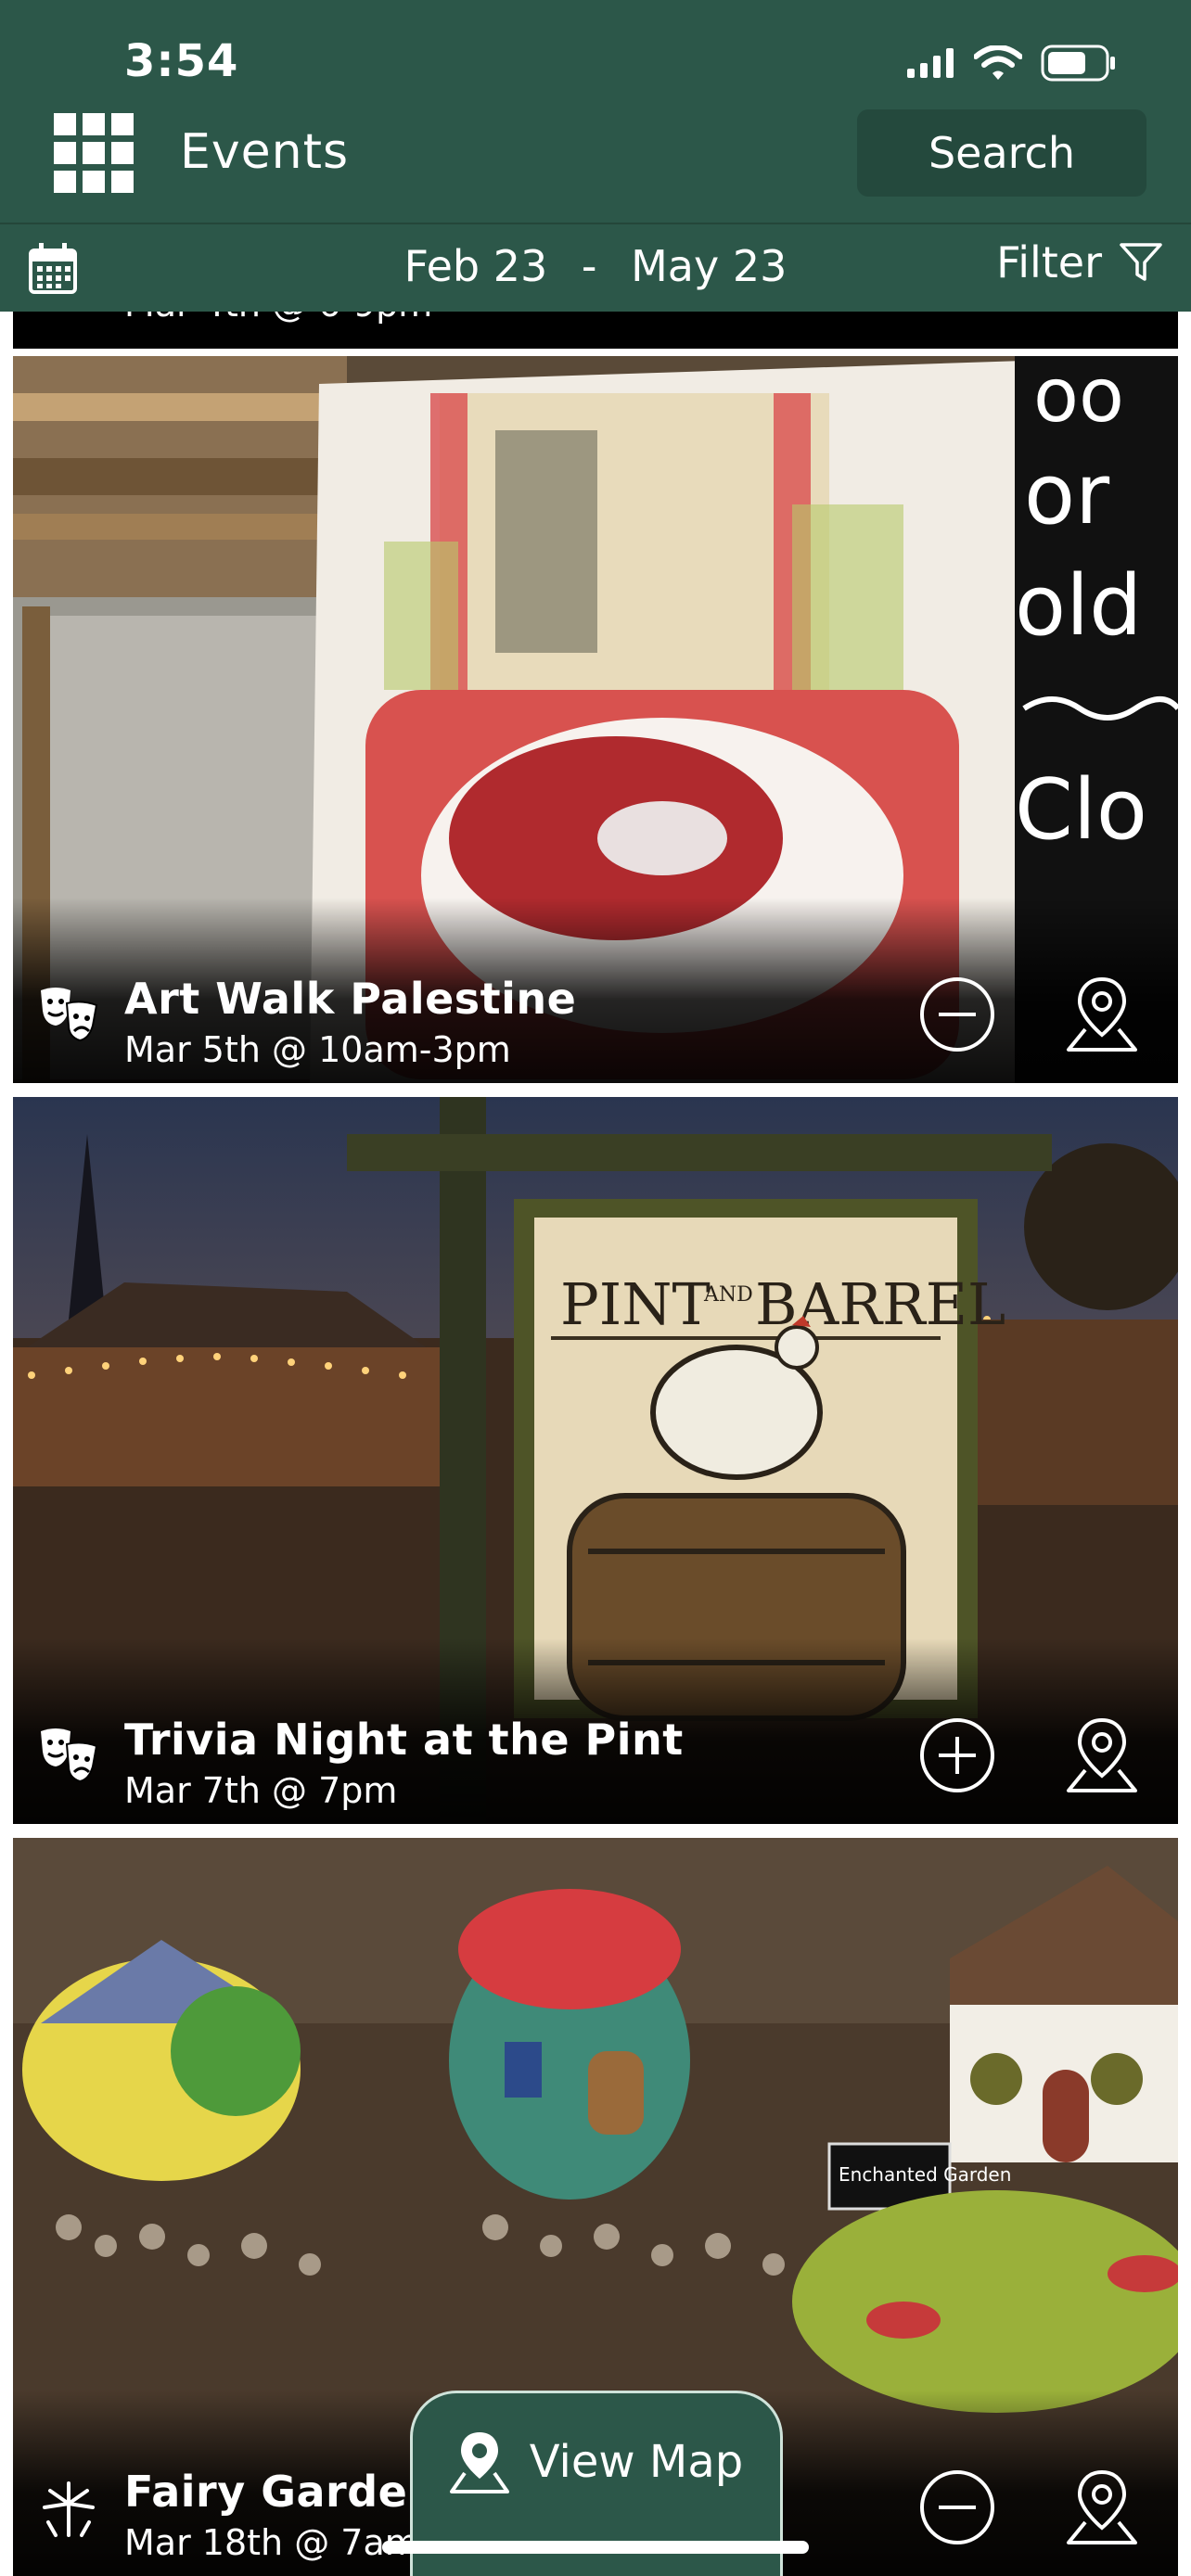 This screenshot has width=1191, height=2576. I want to click on status-icons, so click(1012, 64).